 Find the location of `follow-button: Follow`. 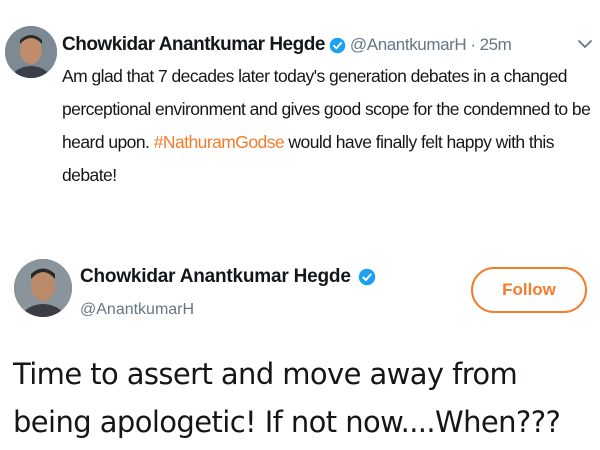

follow-button: Follow is located at coordinates (529, 290).